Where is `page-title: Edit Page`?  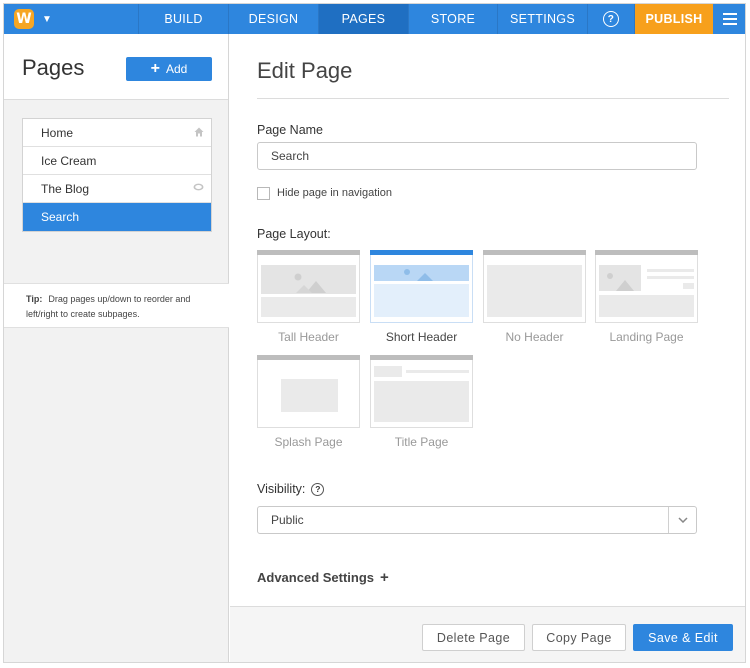
page-title: Edit Page is located at coordinates (305, 70).